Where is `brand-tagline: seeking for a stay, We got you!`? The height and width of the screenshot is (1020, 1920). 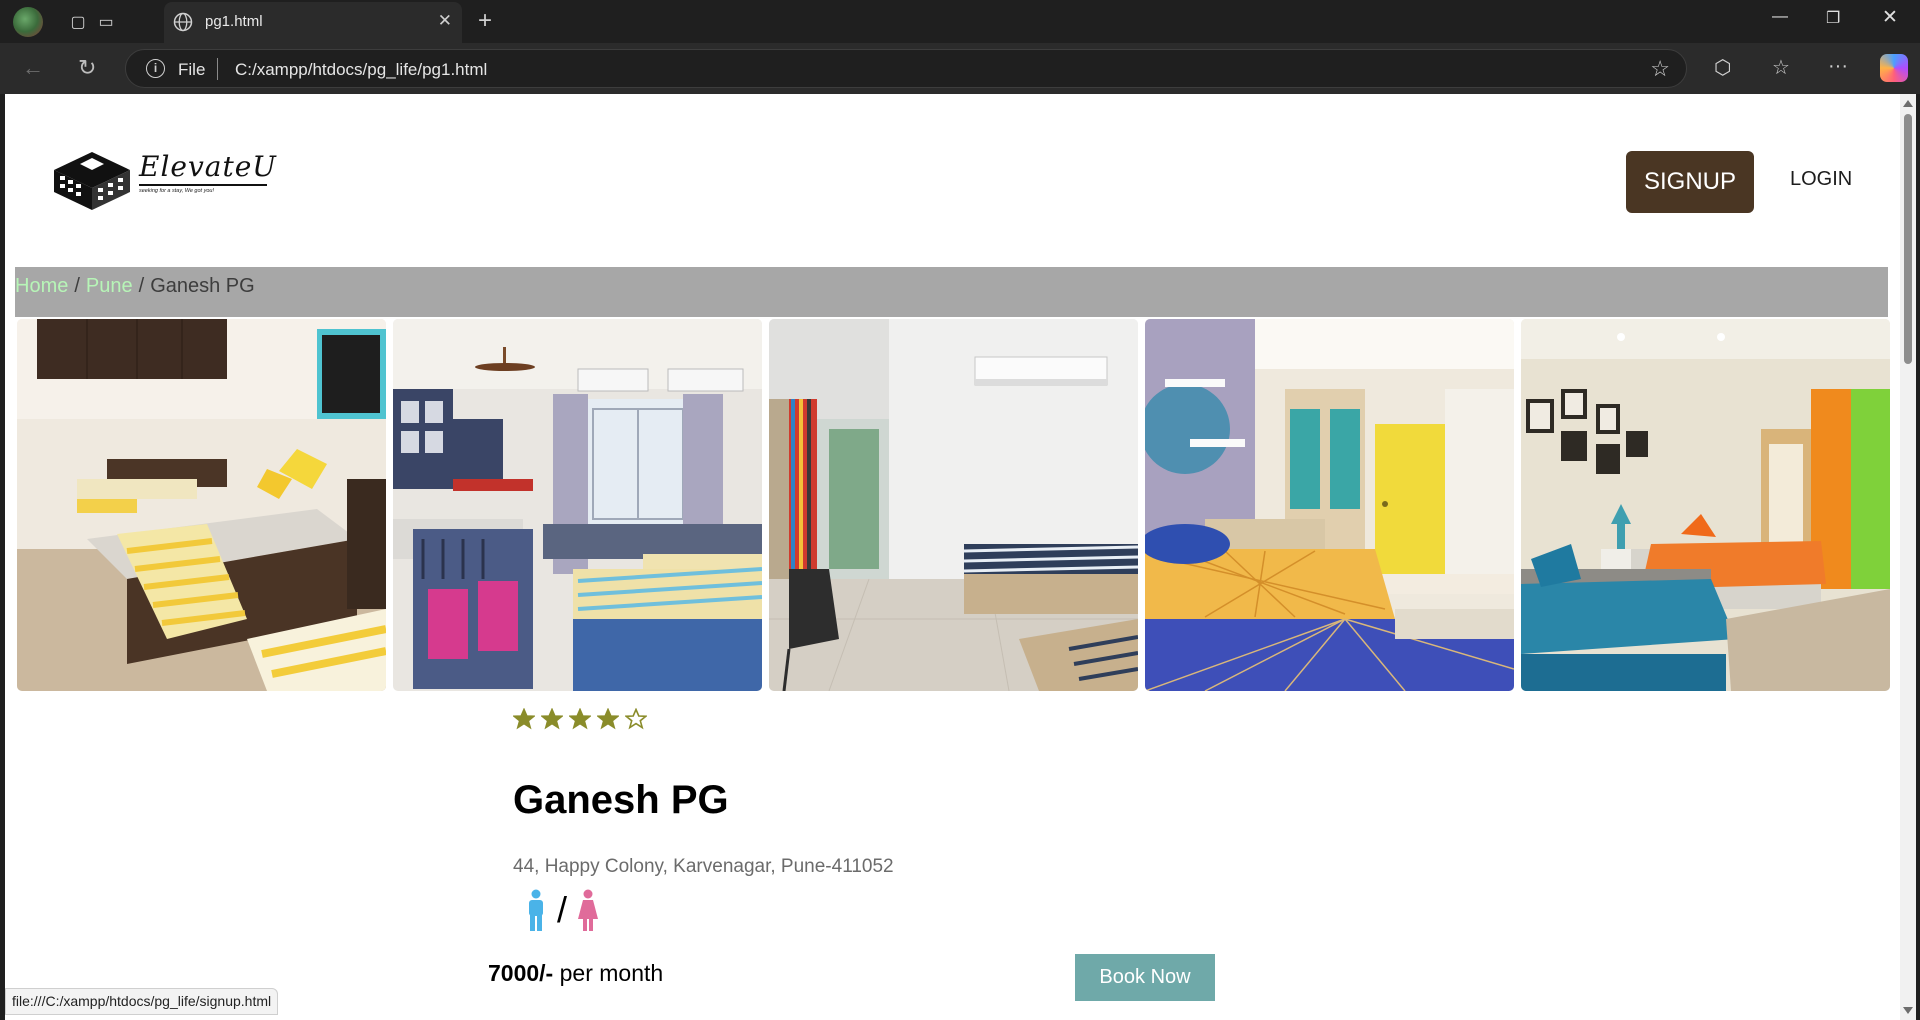 brand-tagline: seeking for a stay, We got you! is located at coordinates (177, 191).